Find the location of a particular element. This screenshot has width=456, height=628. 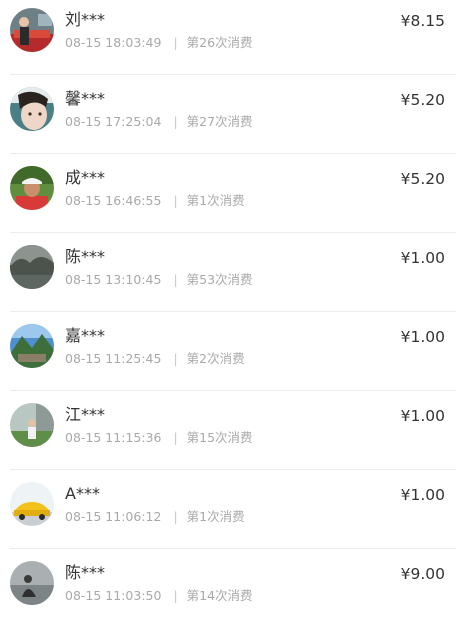

record-meta: 08-15 11:03:50 | 第14次消费 is located at coordinates (159, 596).